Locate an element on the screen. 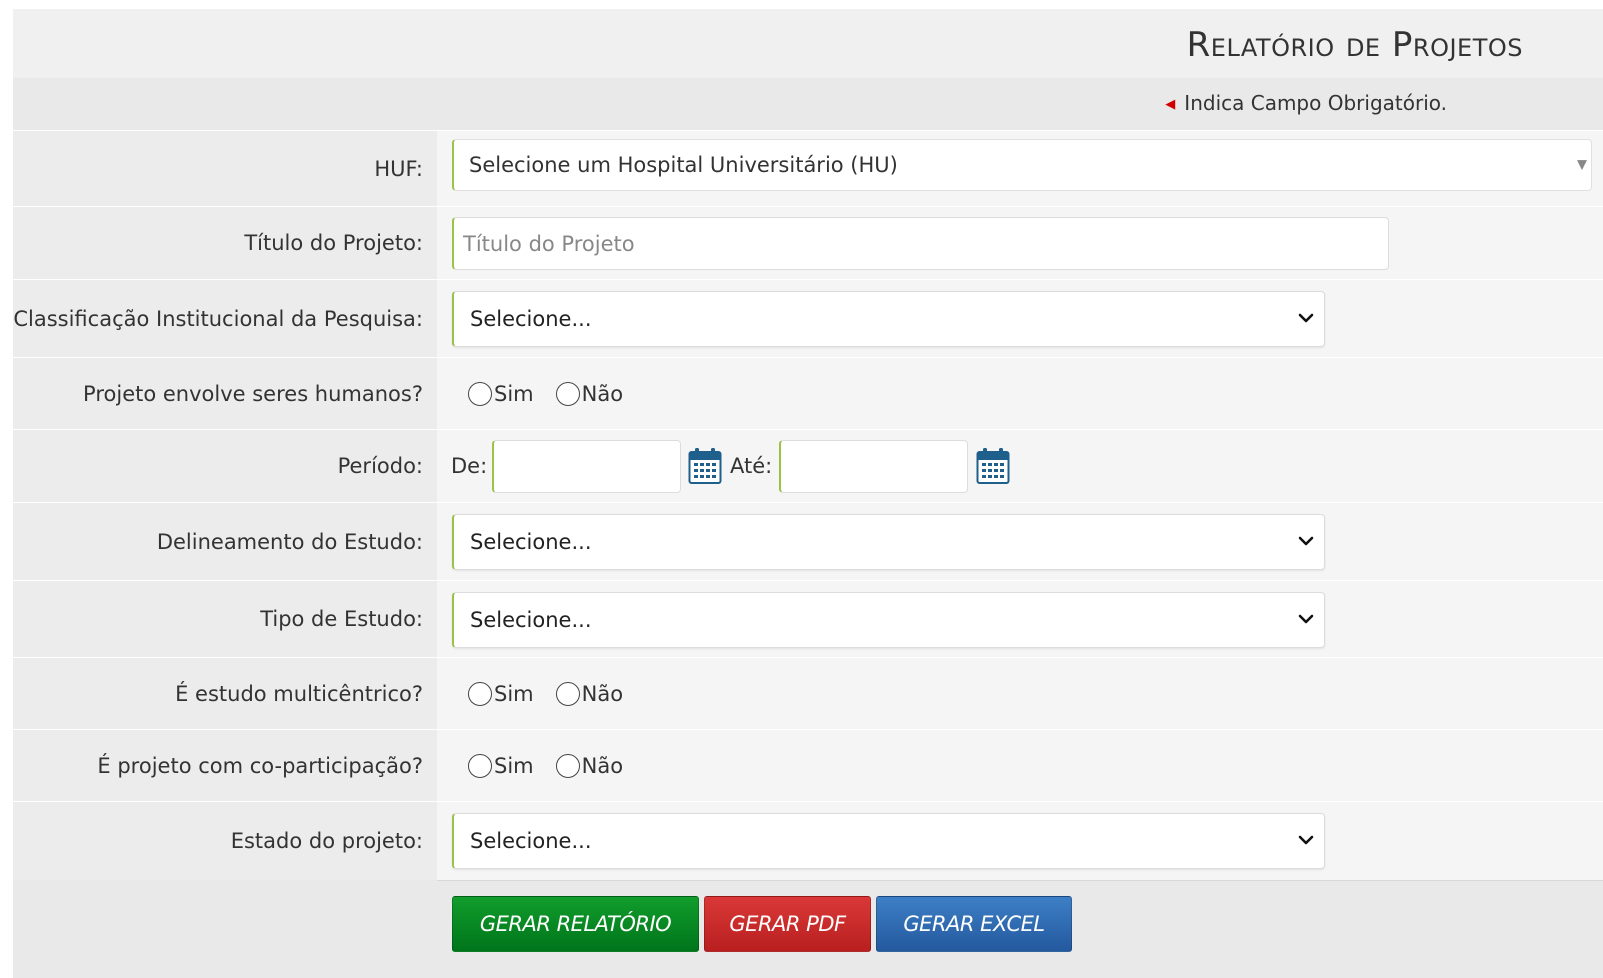 The width and height of the screenshot is (1603, 978). coparticipacao-field-cell: Sim Não is located at coordinates (1020, 765).